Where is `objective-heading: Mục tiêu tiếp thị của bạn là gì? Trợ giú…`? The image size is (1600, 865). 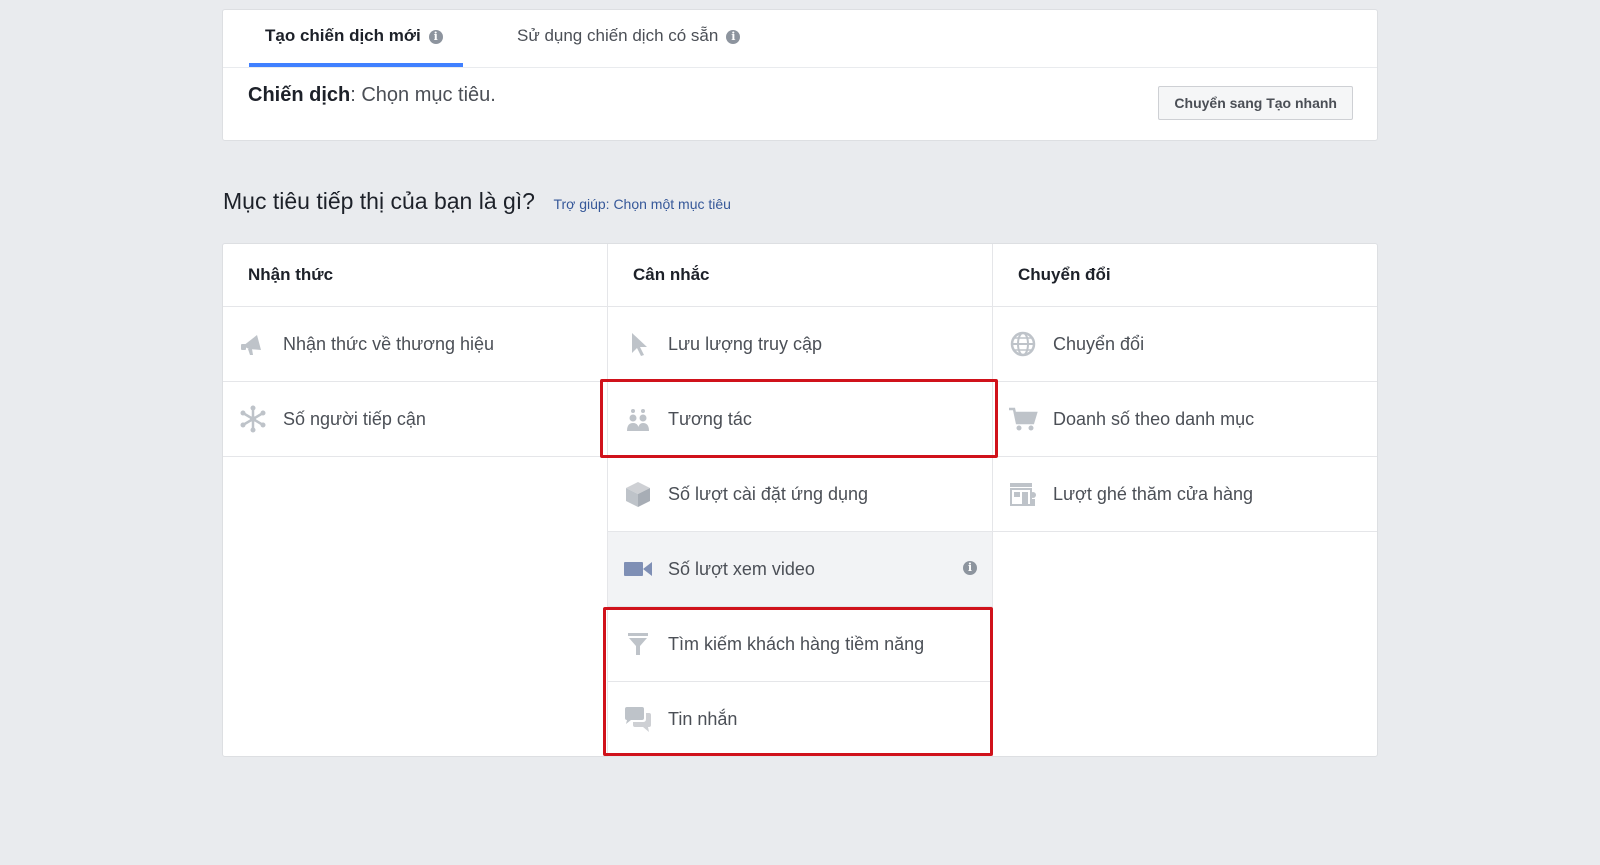 objective-heading: Mục tiêu tiếp thị của bạn là gì? Trợ giú… is located at coordinates (477, 201).